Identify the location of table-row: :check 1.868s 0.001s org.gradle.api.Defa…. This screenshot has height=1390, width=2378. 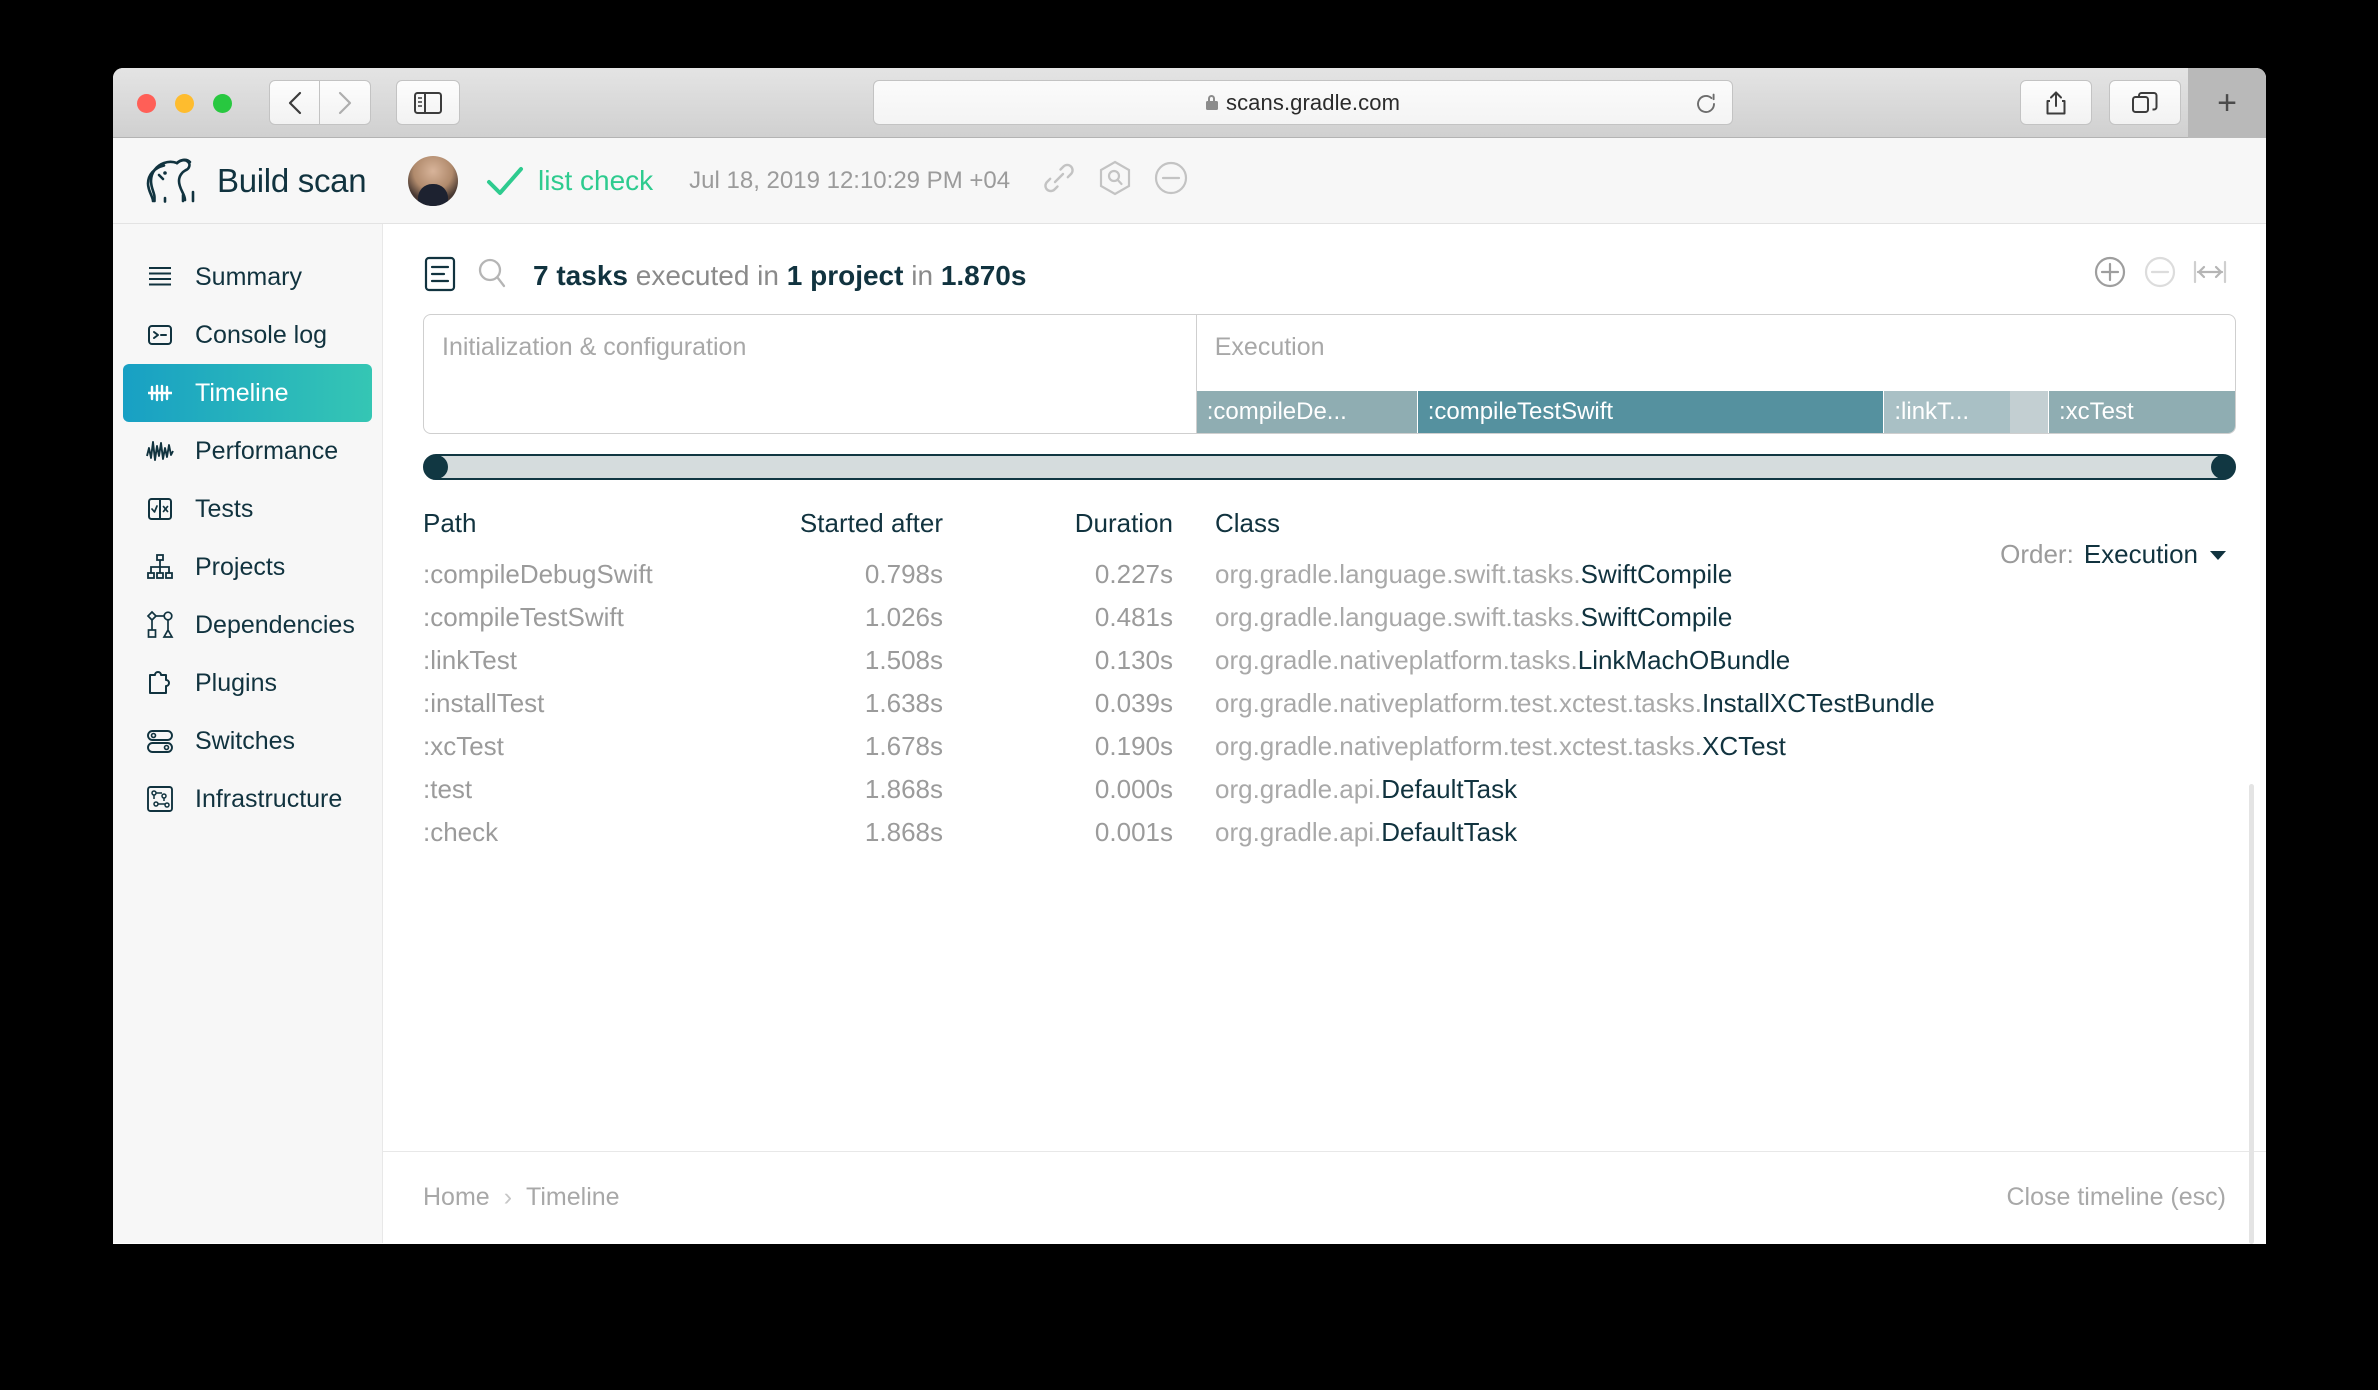
(1329, 832).